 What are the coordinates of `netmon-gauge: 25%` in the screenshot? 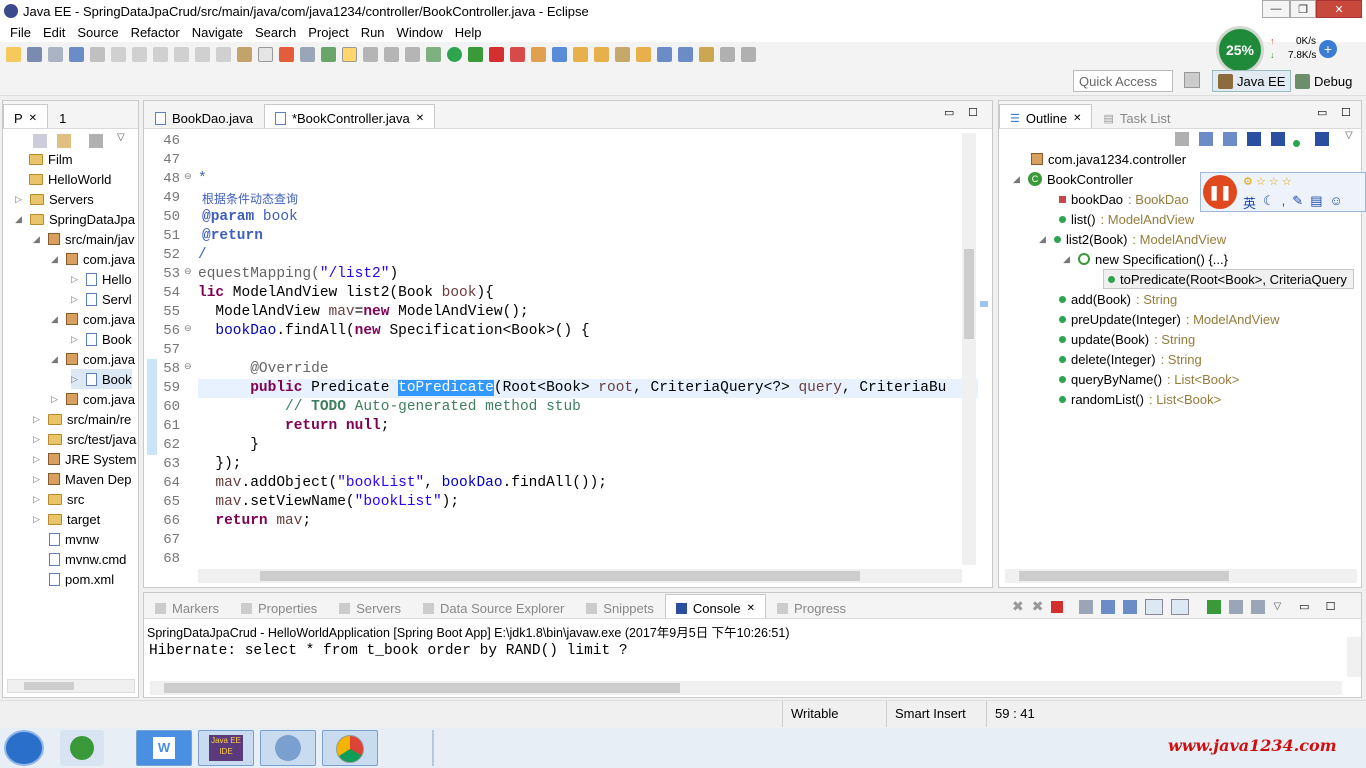 It's located at (1240, 50).